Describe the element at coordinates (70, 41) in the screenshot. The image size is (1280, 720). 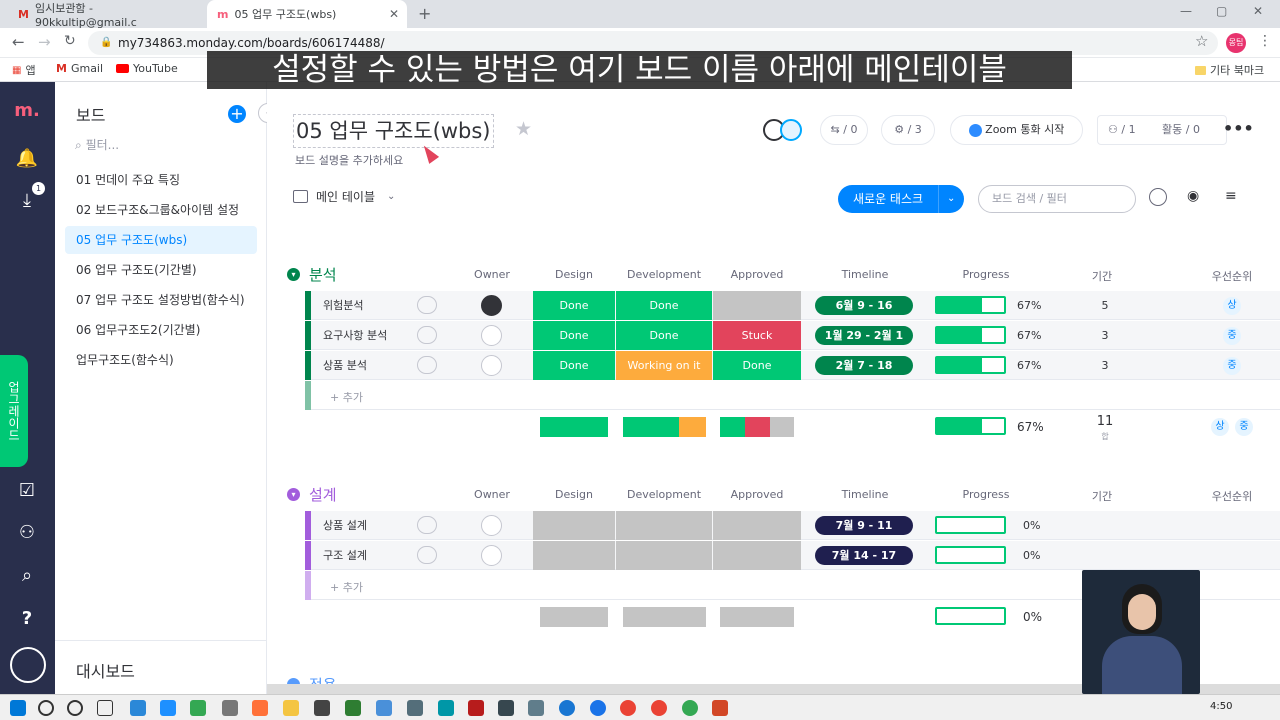
I see `reload-icon: ↻` at that location.